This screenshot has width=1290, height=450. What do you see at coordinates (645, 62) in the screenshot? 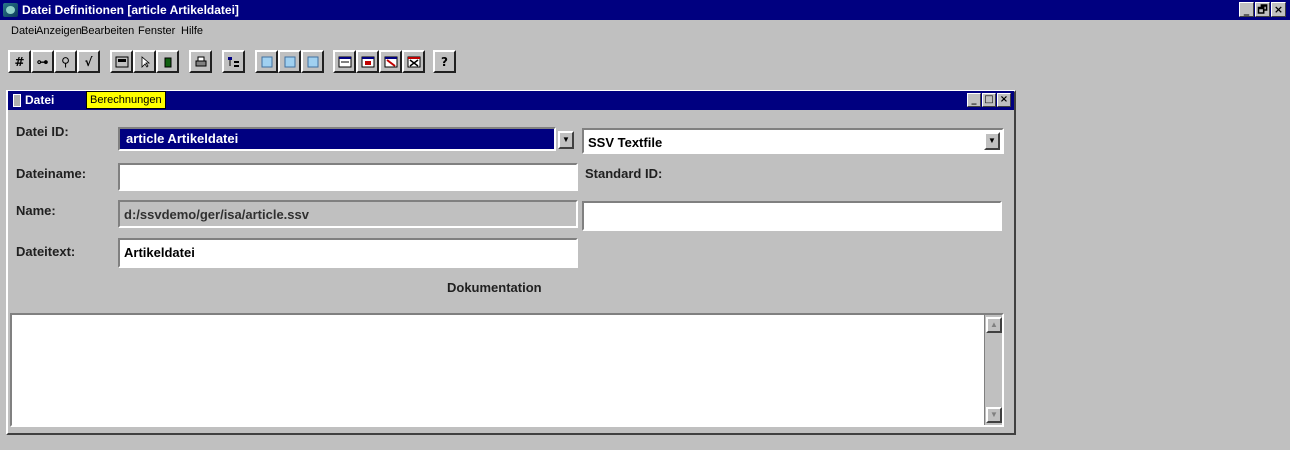
I see `toolbar: # ⊶ ⚲ √ ?` at bounding box center [645, 62].